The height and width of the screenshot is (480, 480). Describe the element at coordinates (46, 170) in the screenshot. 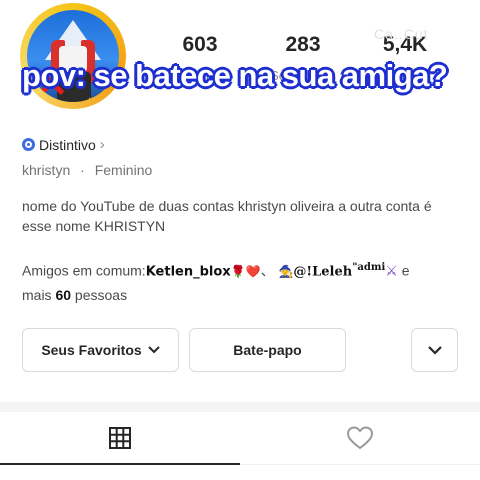

I see `username: khristyn` at that location.